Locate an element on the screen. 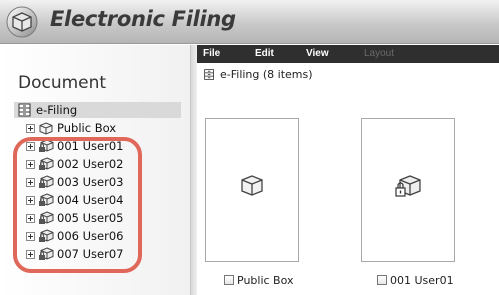  tree-item-user04: 004 User04 is located at coordinates (74, 200).